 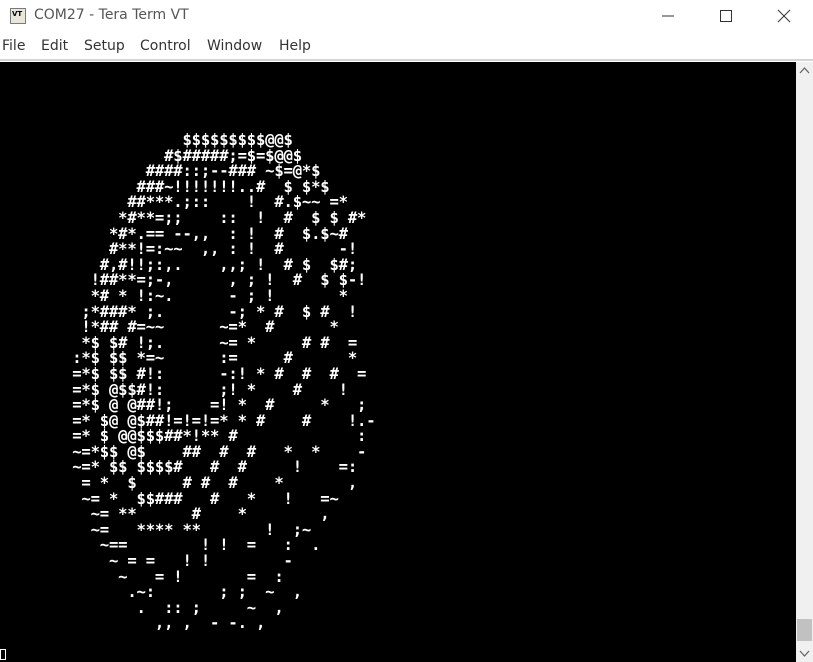 I want to click on scroll-up-button, so click(x=804, y=70).